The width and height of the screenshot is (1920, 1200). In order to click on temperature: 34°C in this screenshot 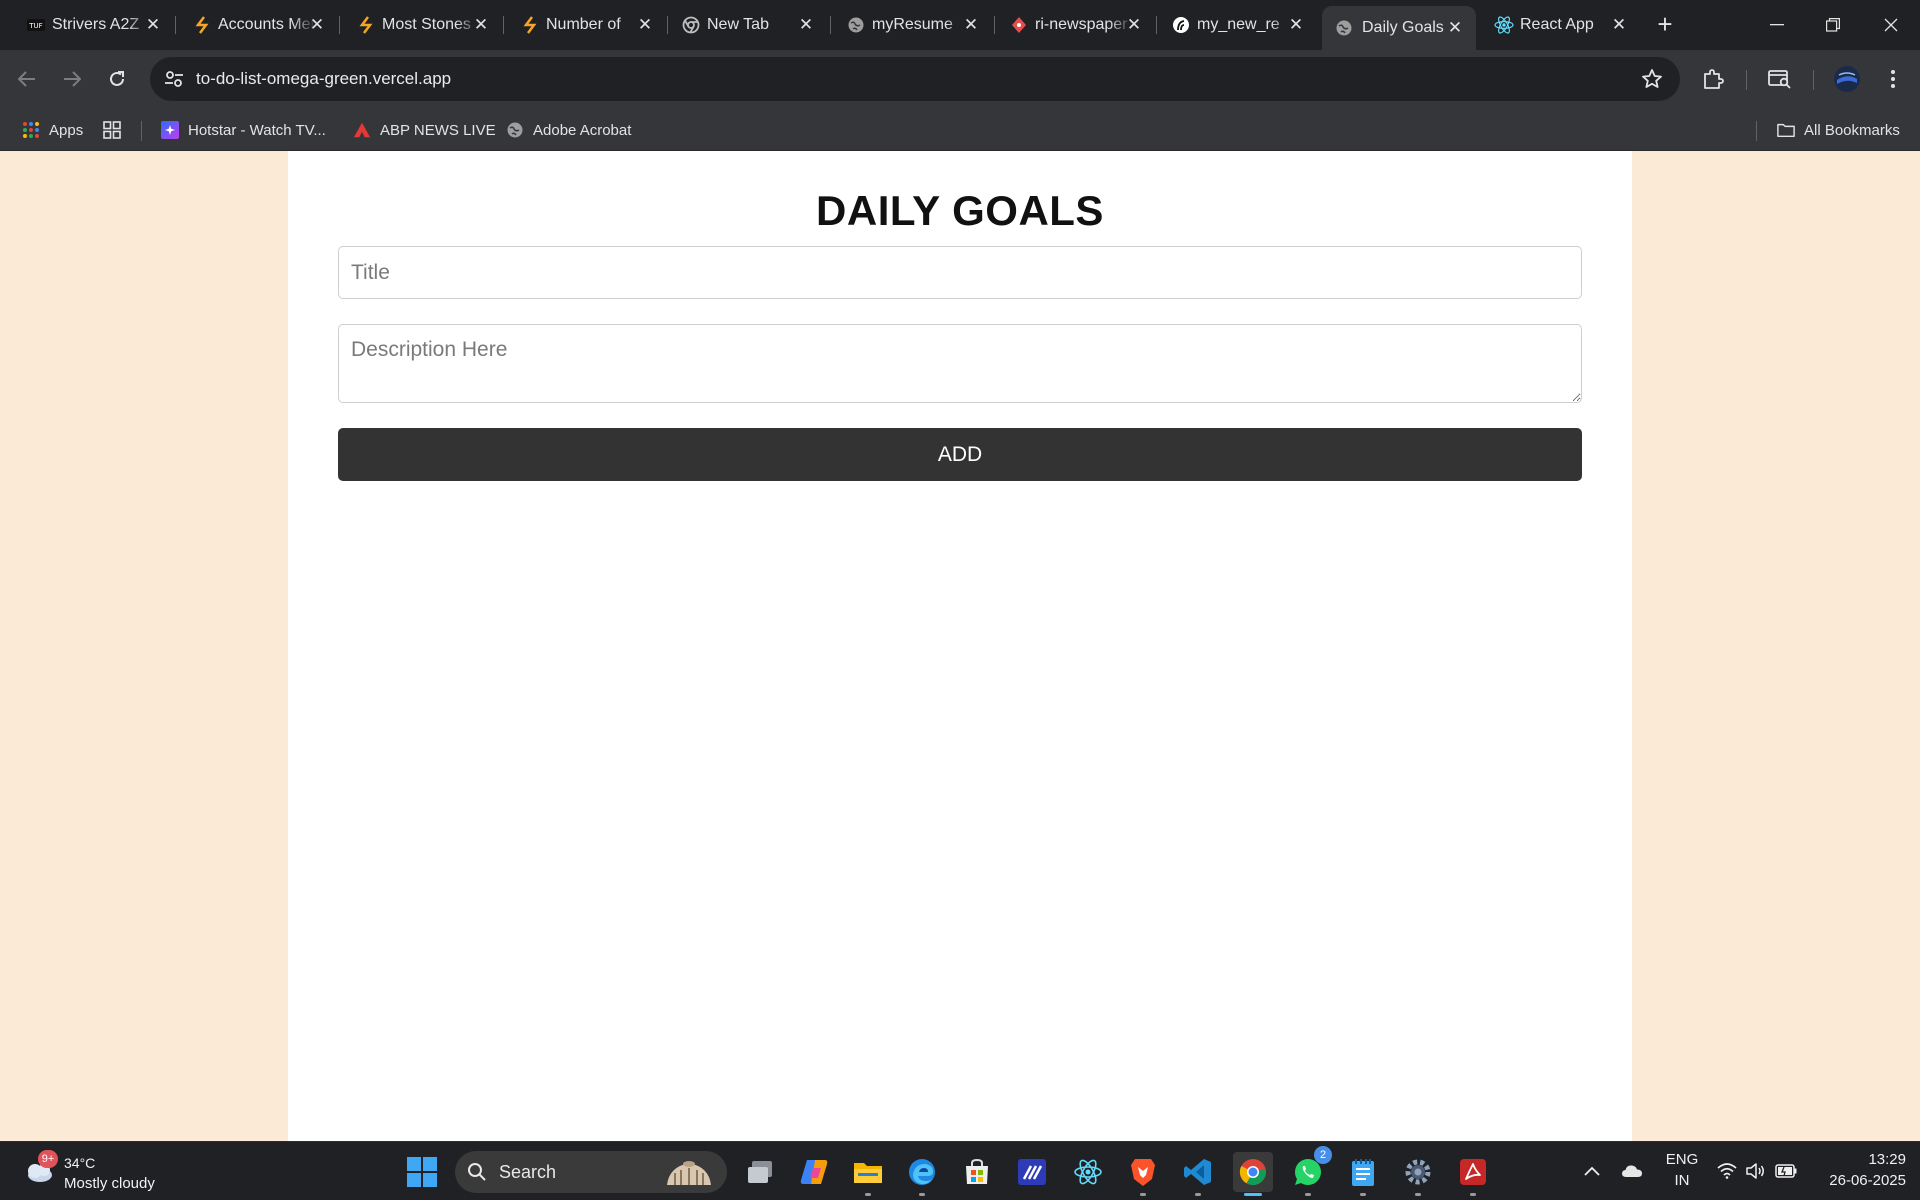, I will do `click(80, 1163)`.